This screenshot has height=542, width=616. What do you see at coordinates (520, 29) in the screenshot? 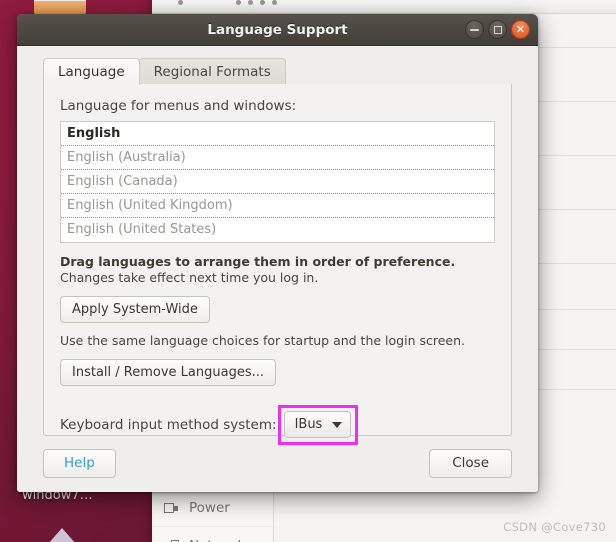
I see `close-icon: ✕` at bounding box center [520, 29].